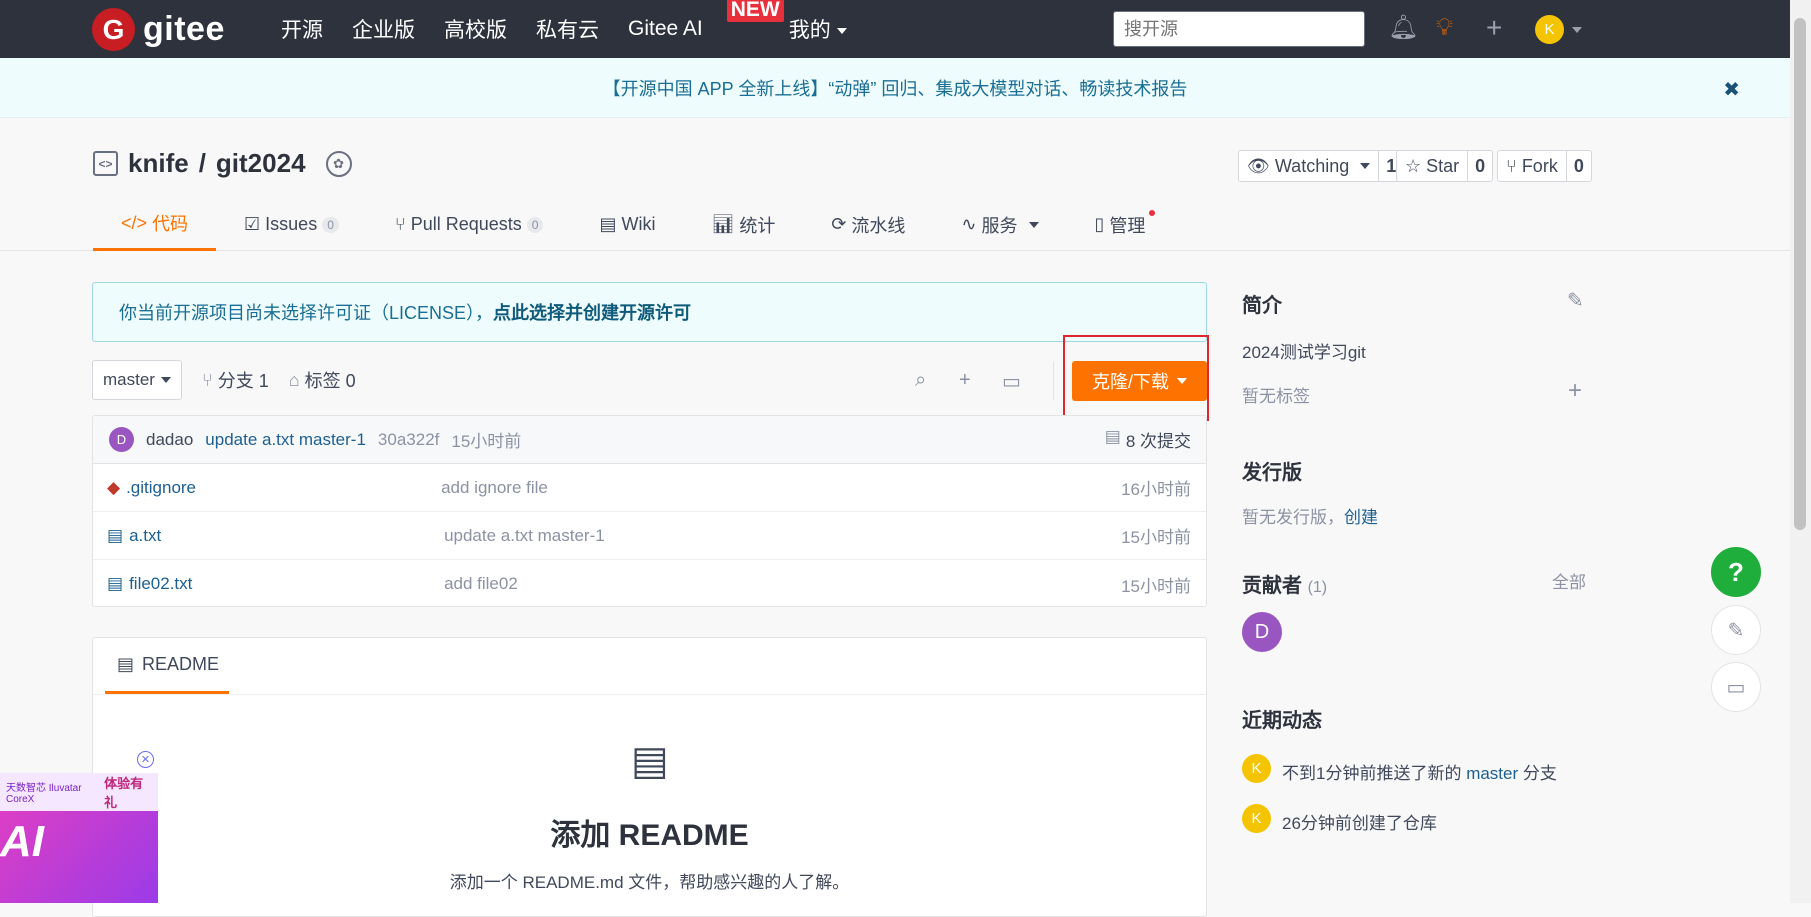 The width and height of the screenshot is (1811, 917). I want to click on fork-count: 0, so click(1579, 166).